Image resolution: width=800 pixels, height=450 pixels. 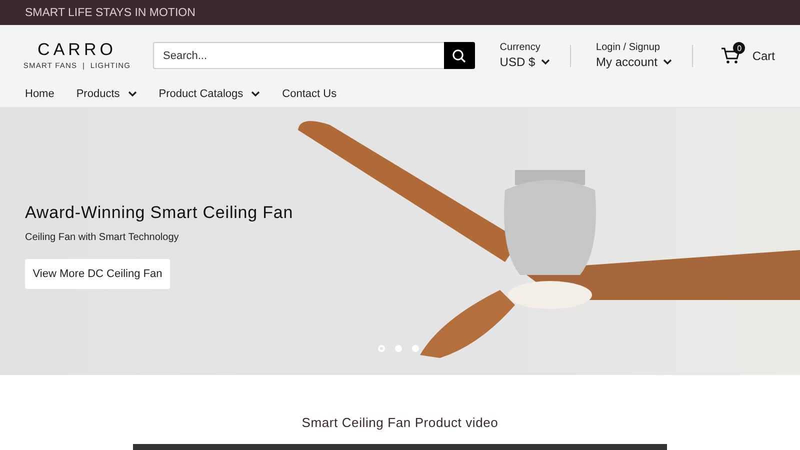 I want to click on search-icon, so click(x=459, y=55).